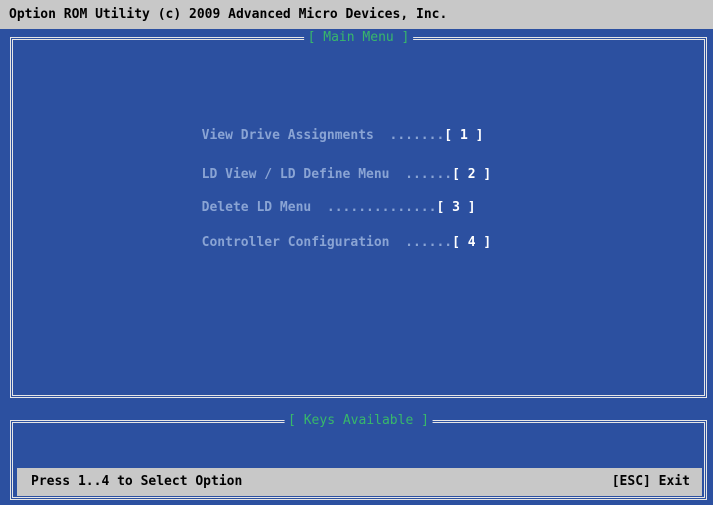  What do you see at coordinates (472, 242) in the screenshot?
I see `menu-item-key: [ 4 ]` at bounding box center [472, 242].